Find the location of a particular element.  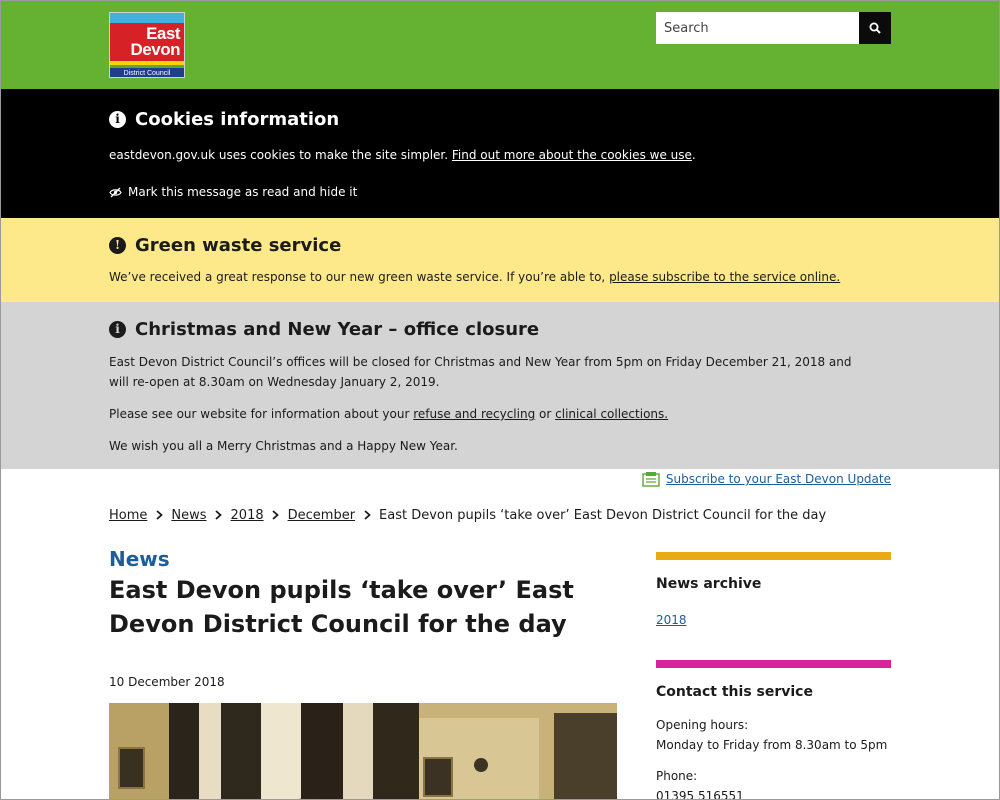

section-label: News is located at coordinates (139, 559).